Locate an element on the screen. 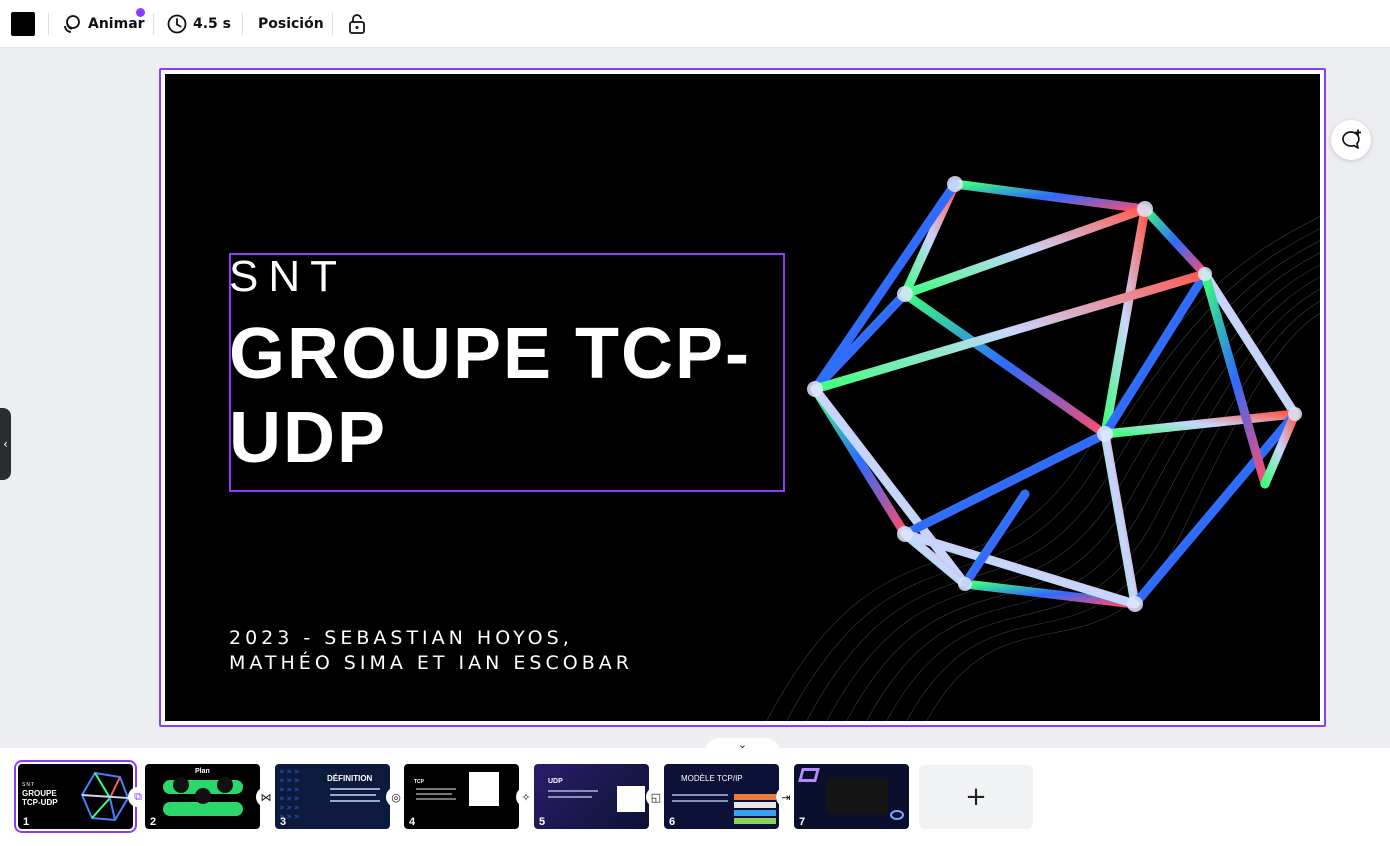  add-slide-button: + is located at coordinates (976, 797).